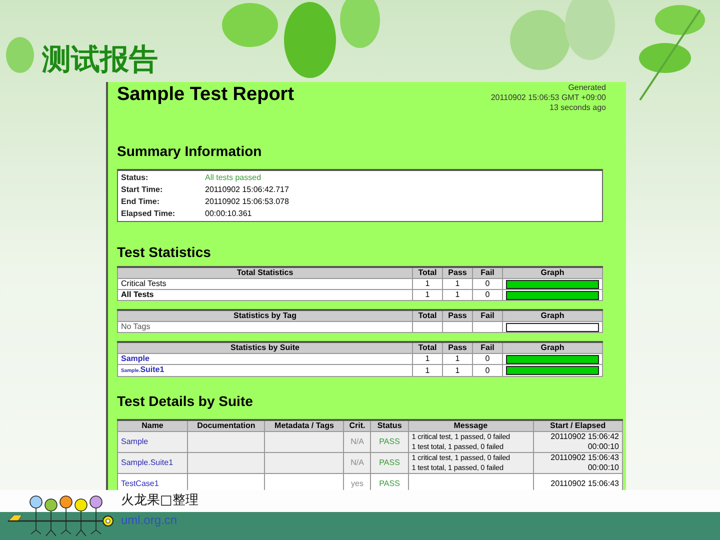 Image resolution: width=720 pixels, height=540 pixels. Describe the element at coordinates (159, 501) in the screenshot. I see `credit-text: 火龙果□整理` at that location.